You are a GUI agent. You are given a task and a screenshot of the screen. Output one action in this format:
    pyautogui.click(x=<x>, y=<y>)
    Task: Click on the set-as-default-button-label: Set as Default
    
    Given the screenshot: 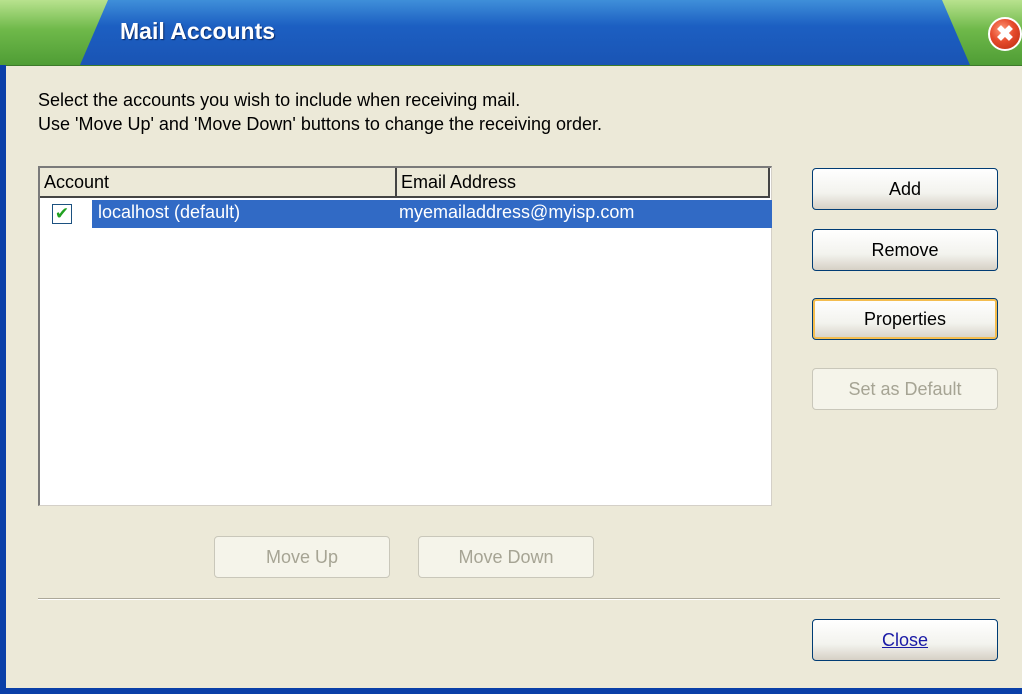 What is the action you would take?
    pyautogui.click(x=905, y=389)
    